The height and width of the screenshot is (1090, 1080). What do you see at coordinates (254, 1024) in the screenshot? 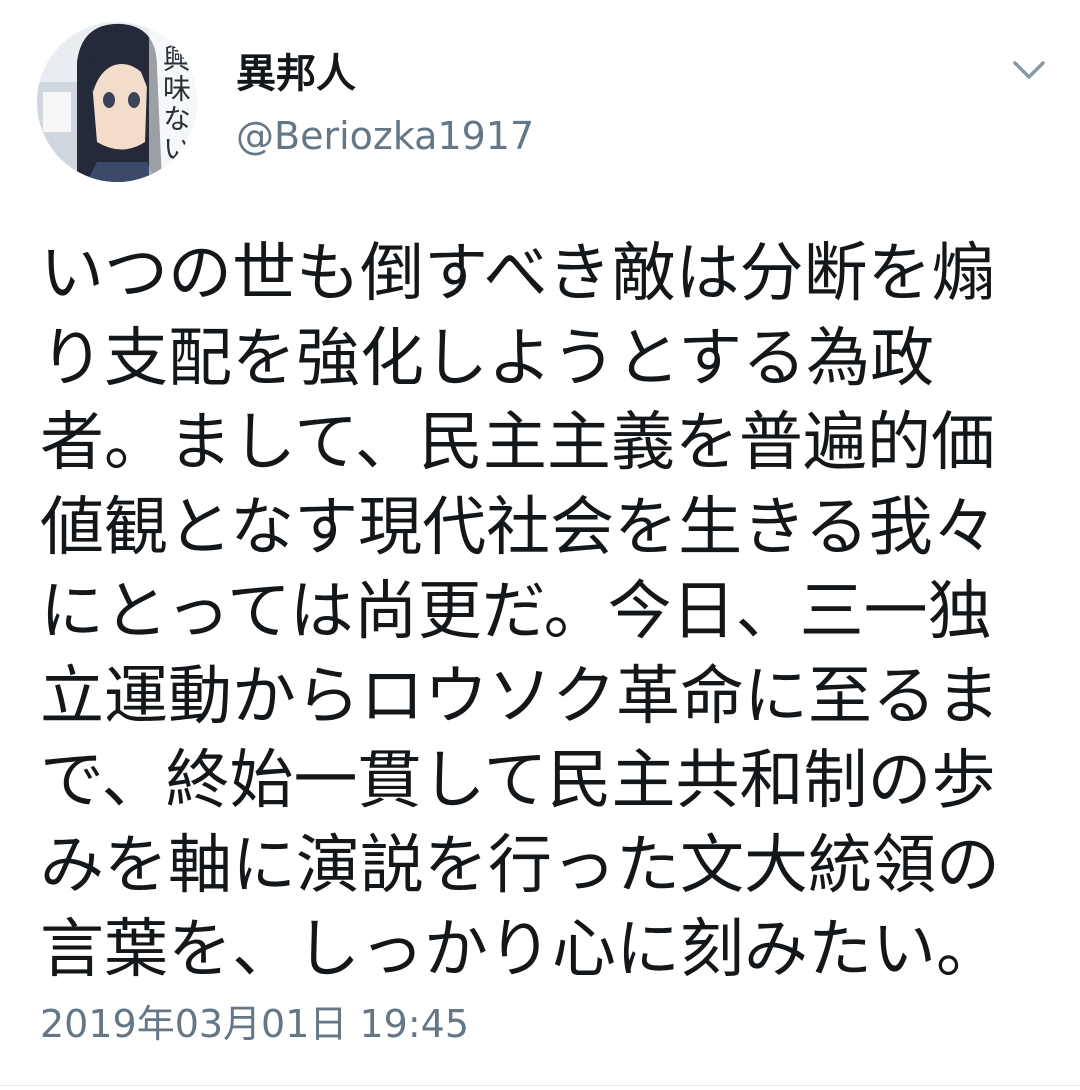
I see `tweet-timestamp: 2019年03月01日 19:45` at bounding box center [254, 1024].